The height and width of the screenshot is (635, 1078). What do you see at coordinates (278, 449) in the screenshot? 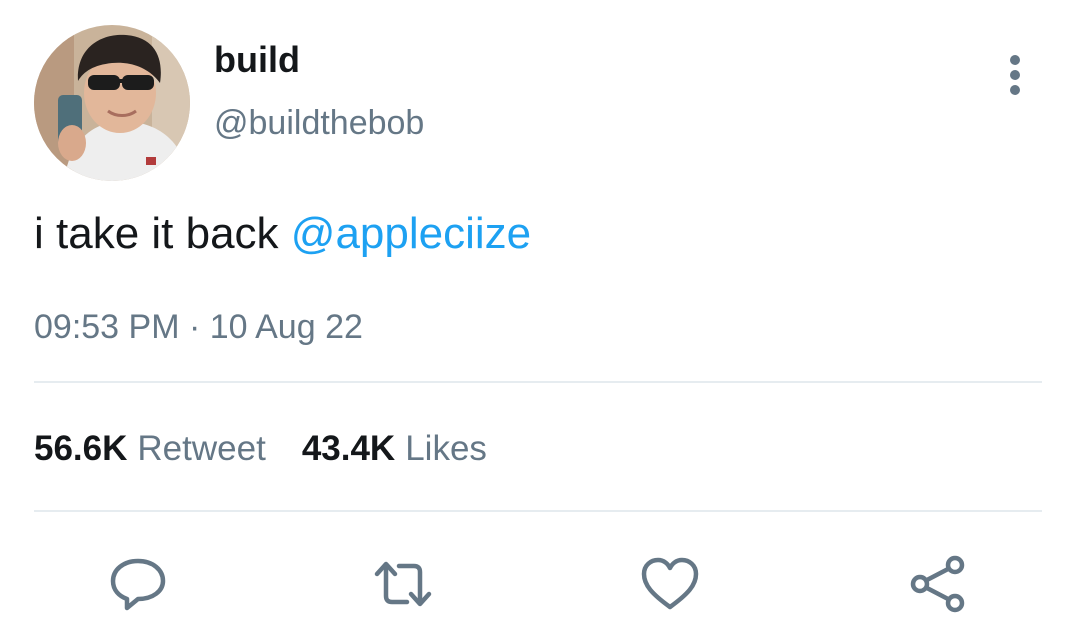
I see `tweet-stats: 56.6K Retweet 43.4K Likes` at bounding box center [278, 449].